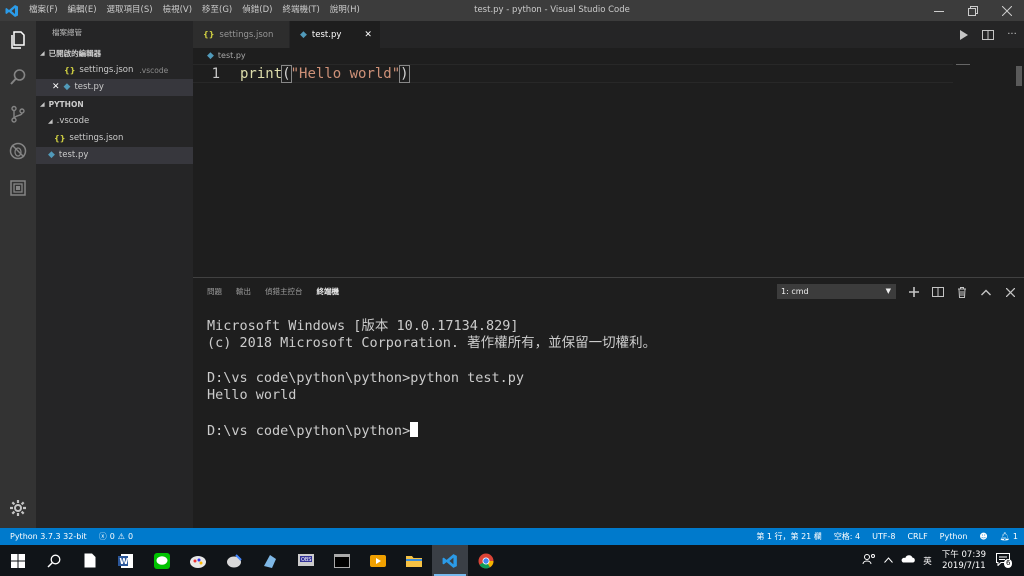 The image size is (1024, 576). I want to click on terminal-app-icon, so click(342, 560).